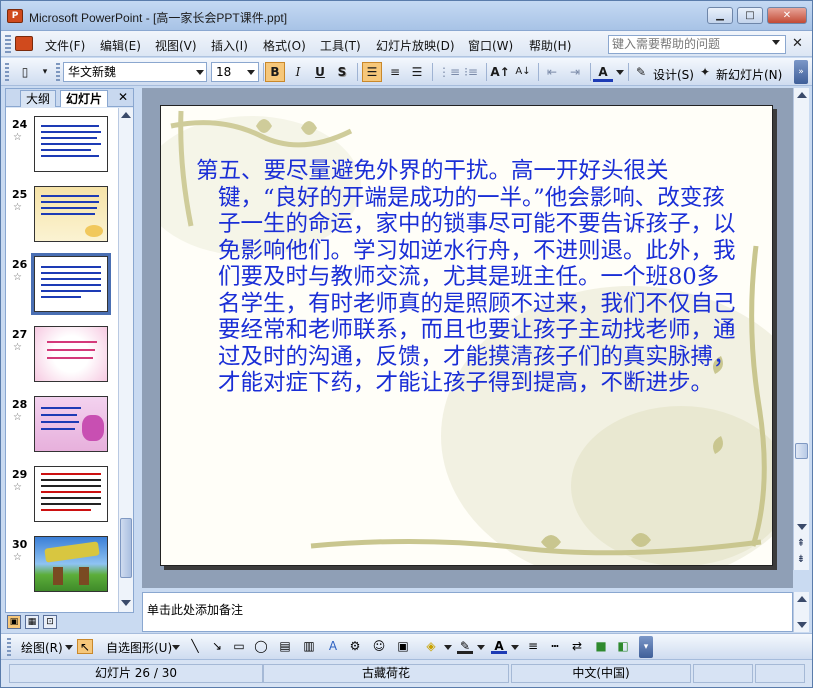  I want to click on oval-icon: ◯, so click(261, 646).